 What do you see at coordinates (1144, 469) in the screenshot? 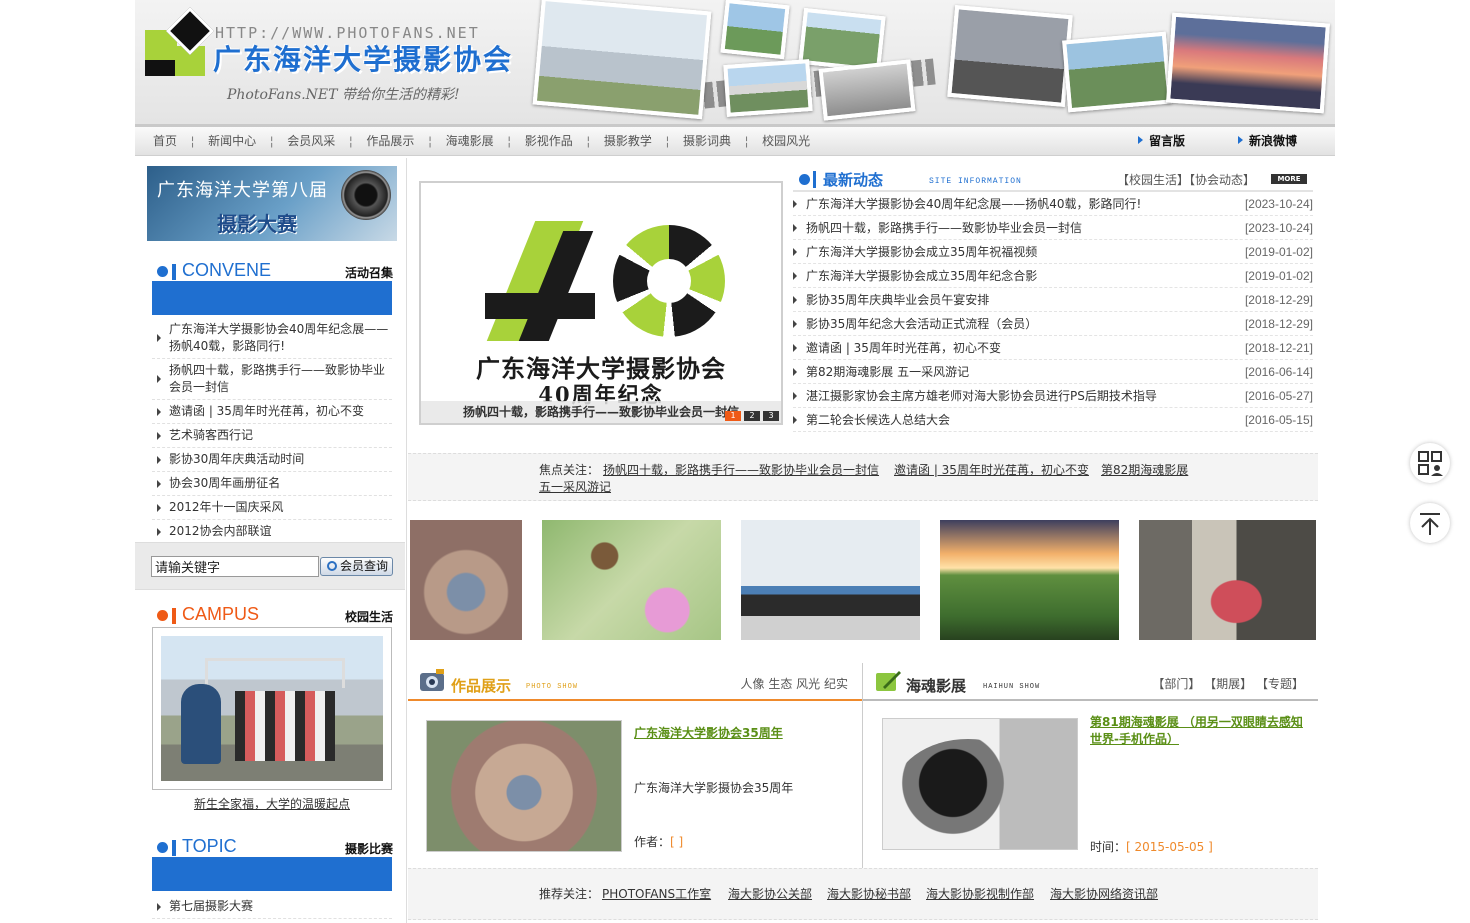
I see `focus-link: 第82期海魂影展` at bounding box center [1144, 469].